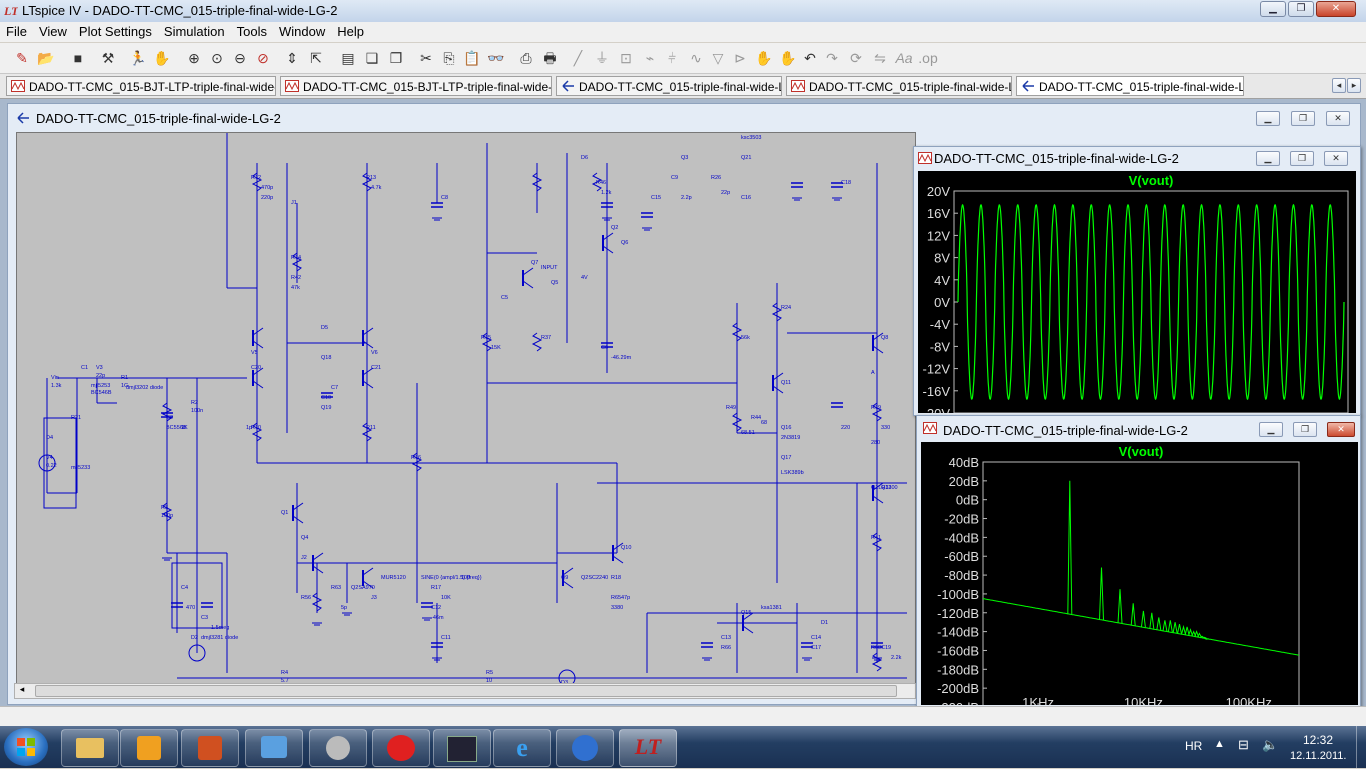 Image resolution: width=1366 pixels, height=769 pixels. I want to click on pan-icon: ⊙, so click(217, 58).